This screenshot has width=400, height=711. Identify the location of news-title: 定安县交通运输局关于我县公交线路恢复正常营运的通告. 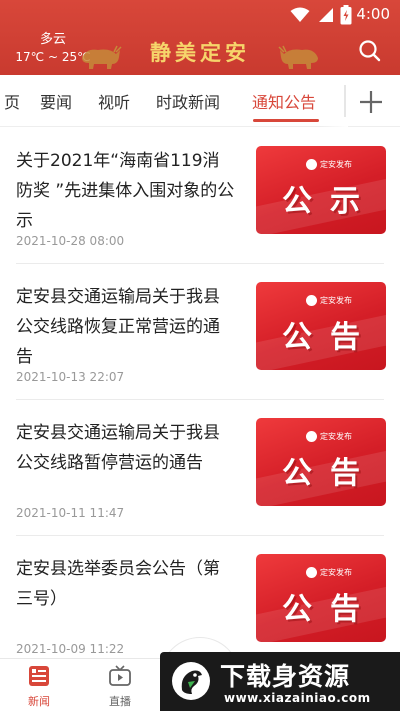
(118, 327).